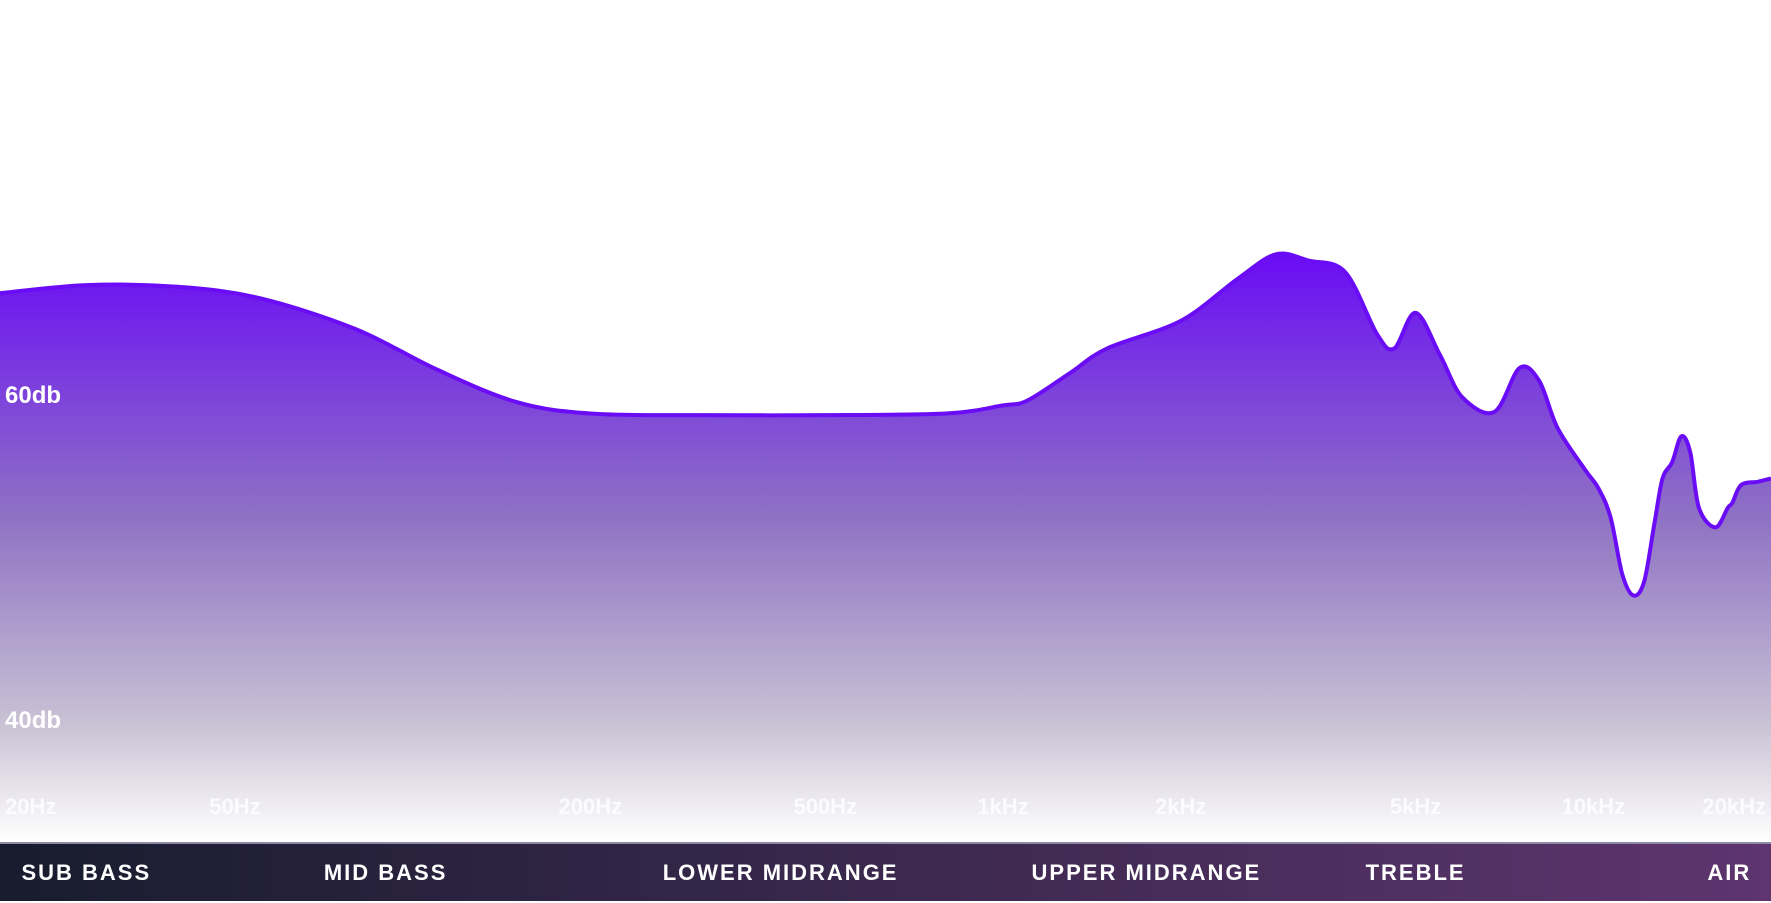  Describe the element at coordinates (1146, 872) in the screenshot. I see `band-label: UPPER MIDRANGE` at that location.